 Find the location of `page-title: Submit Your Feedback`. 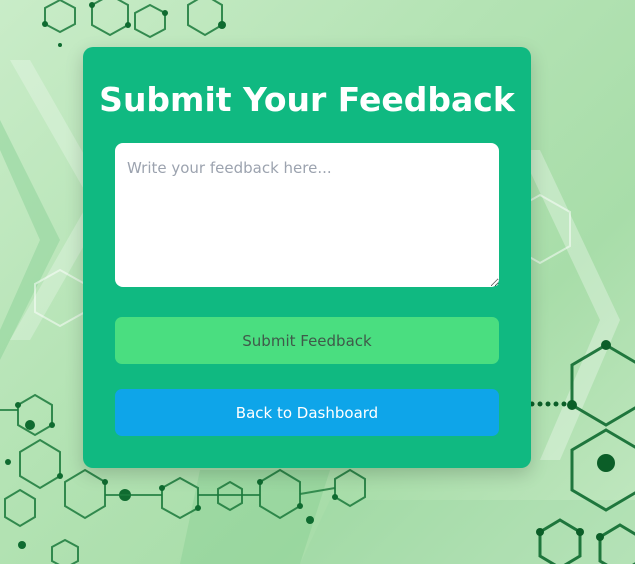

page-title: Submit Your Feedback is located at coordinates (307, 99).